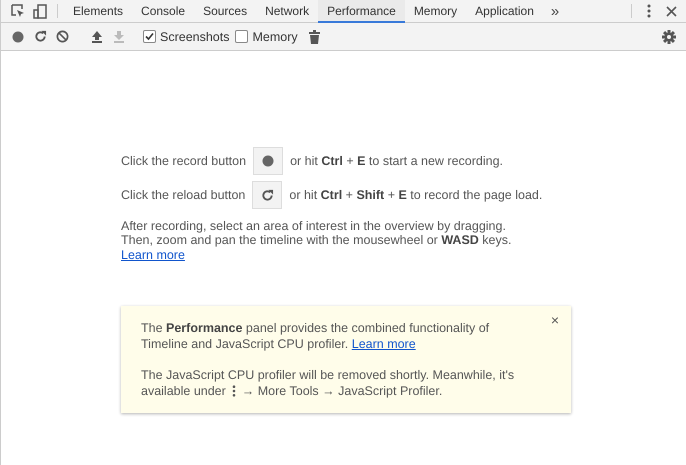 The width and height of the screenshot is (686, 465). I want to click on more-tabs-button: », so click(555, 11).